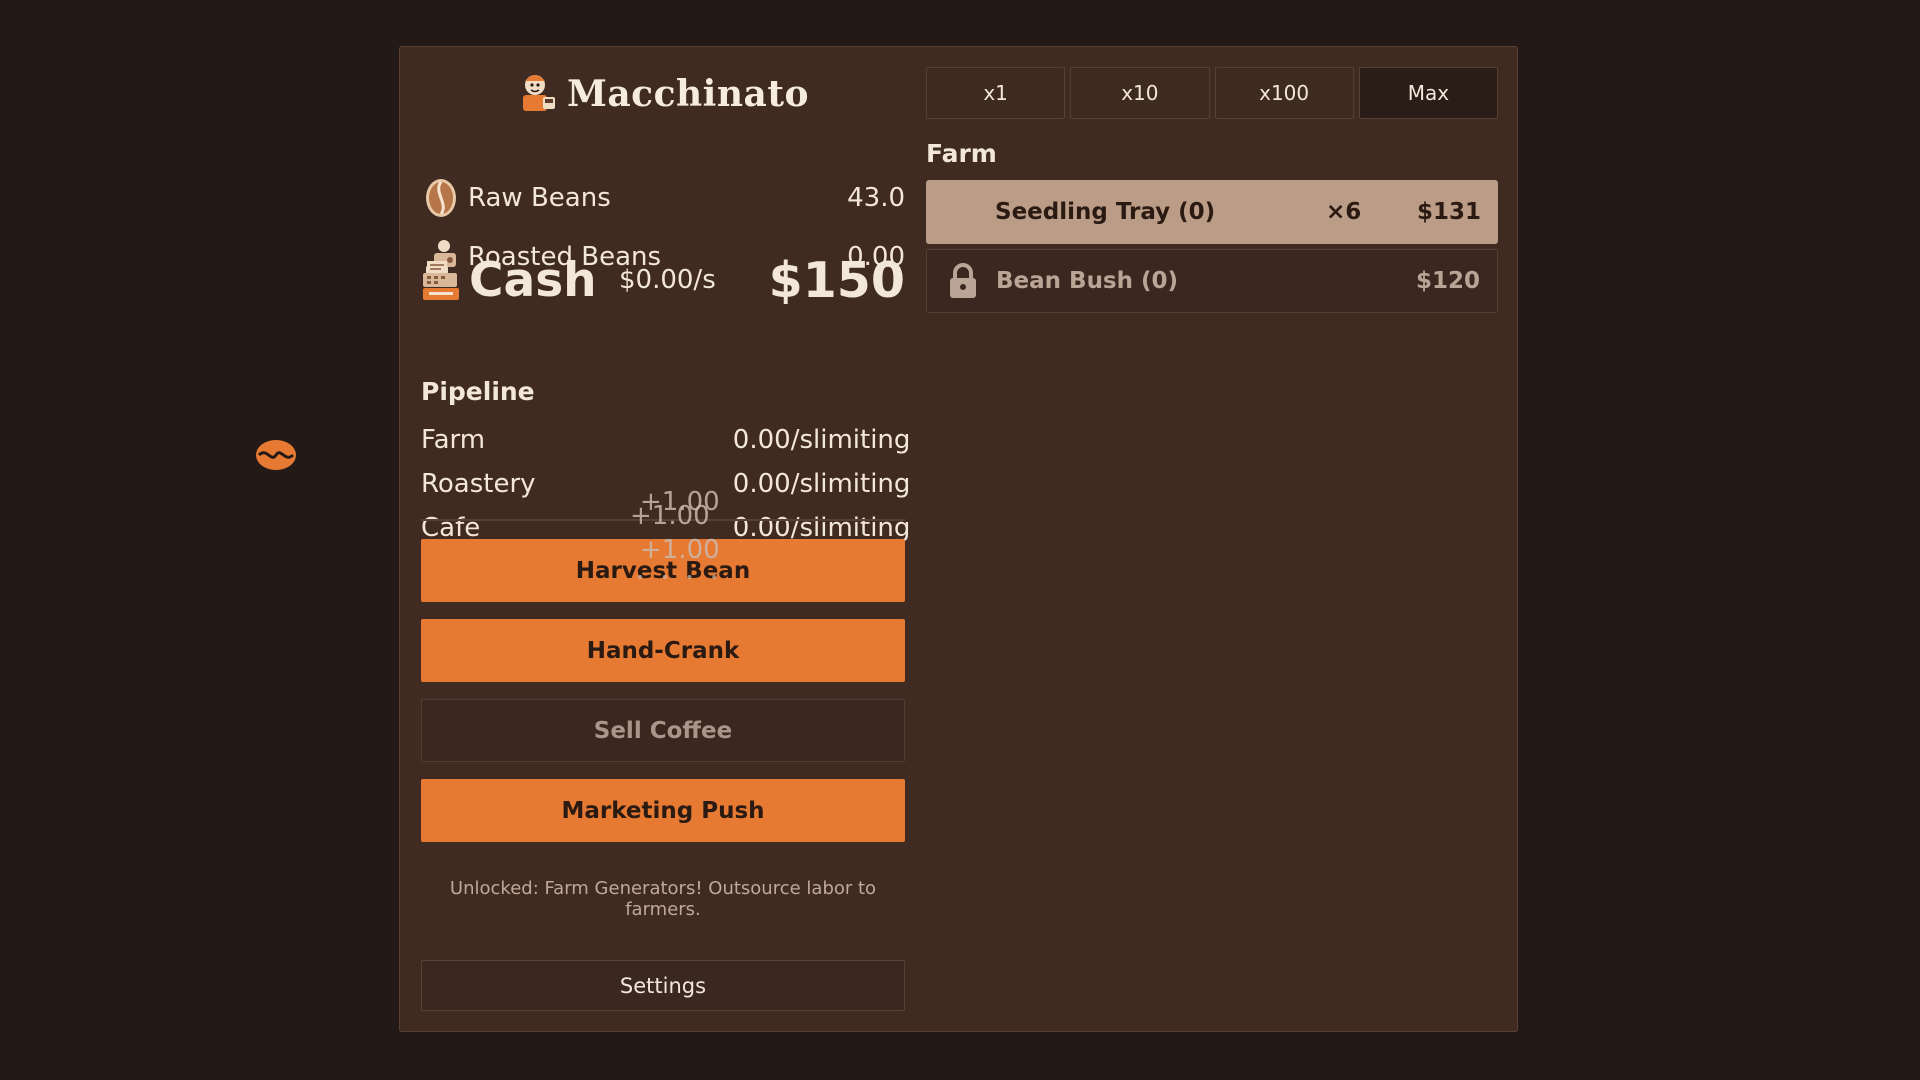 The image size is (1920, 1080). What do you see at coordinates (478, 391) in the screenshot?
I see `pipeline-title: Pipeline` at bounding box center [478, 391].